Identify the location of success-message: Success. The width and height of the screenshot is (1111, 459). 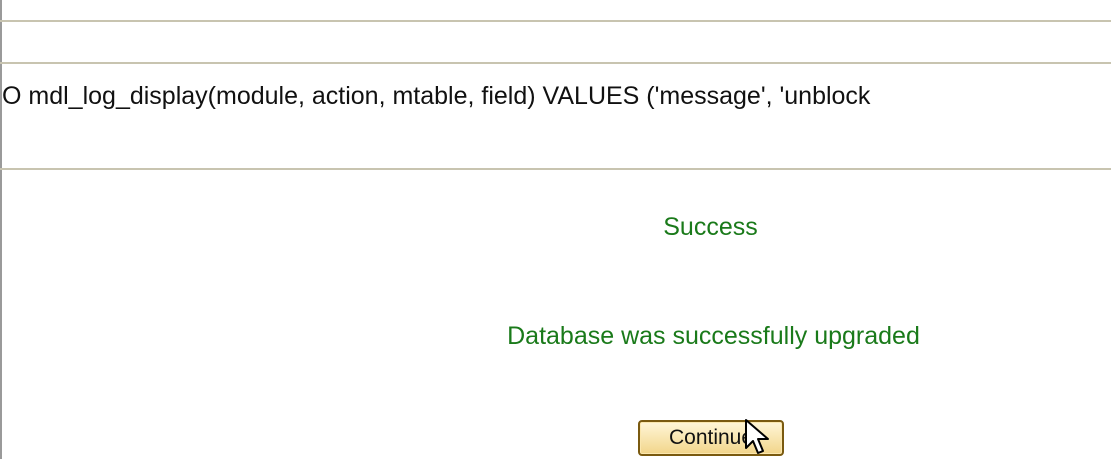
(710, 227).